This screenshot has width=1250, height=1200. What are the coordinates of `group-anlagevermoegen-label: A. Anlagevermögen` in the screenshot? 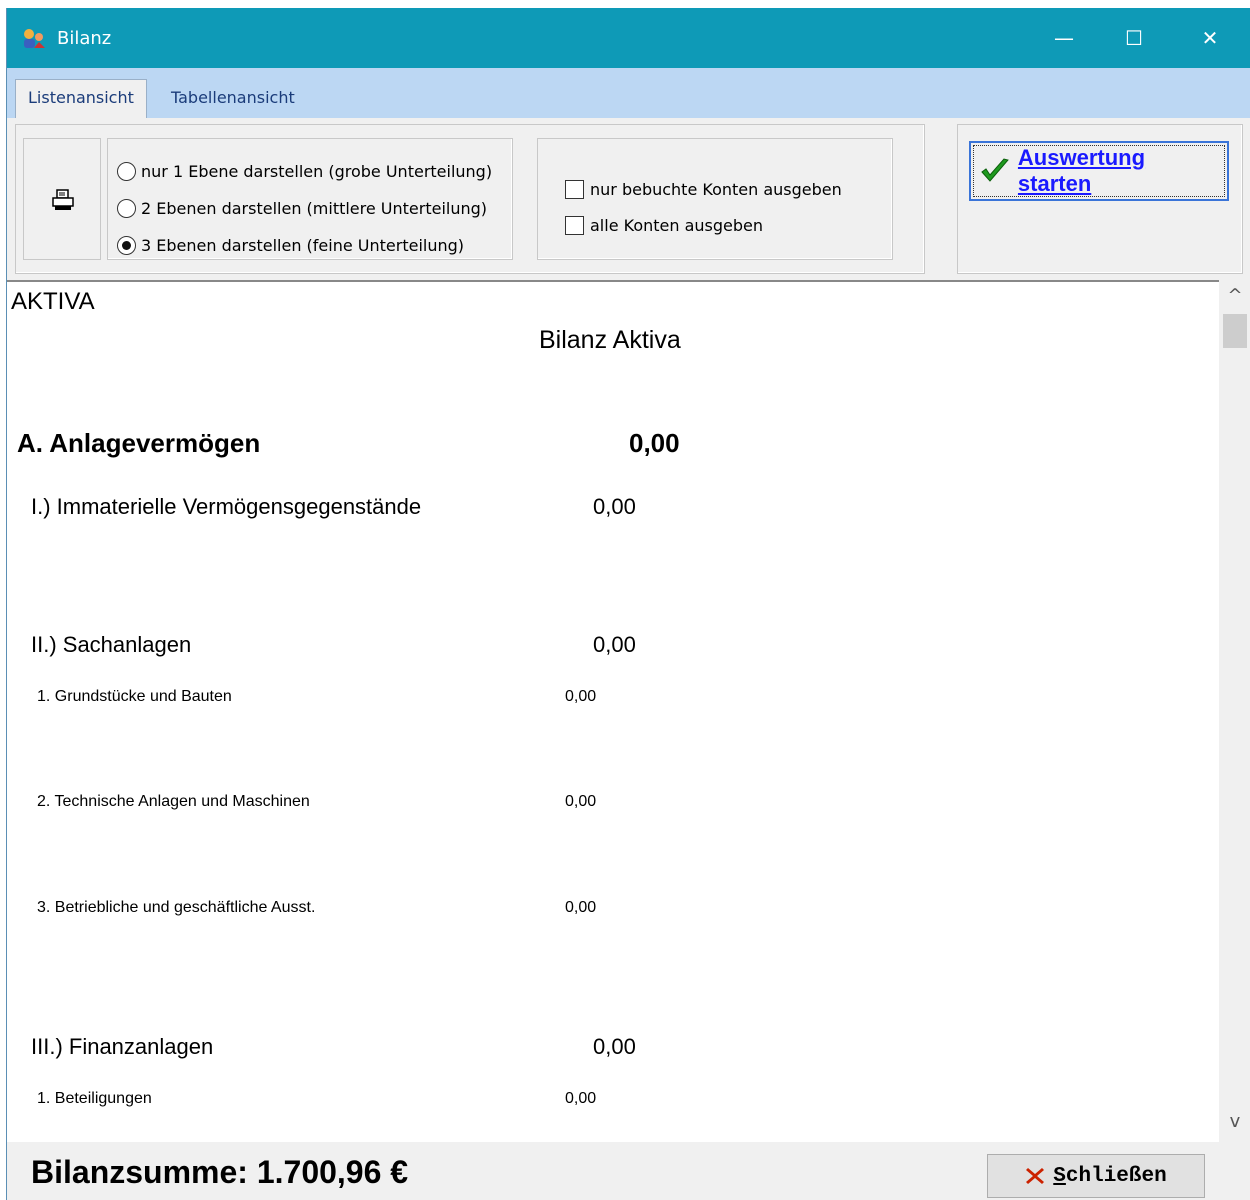 It's located at (139, 443).